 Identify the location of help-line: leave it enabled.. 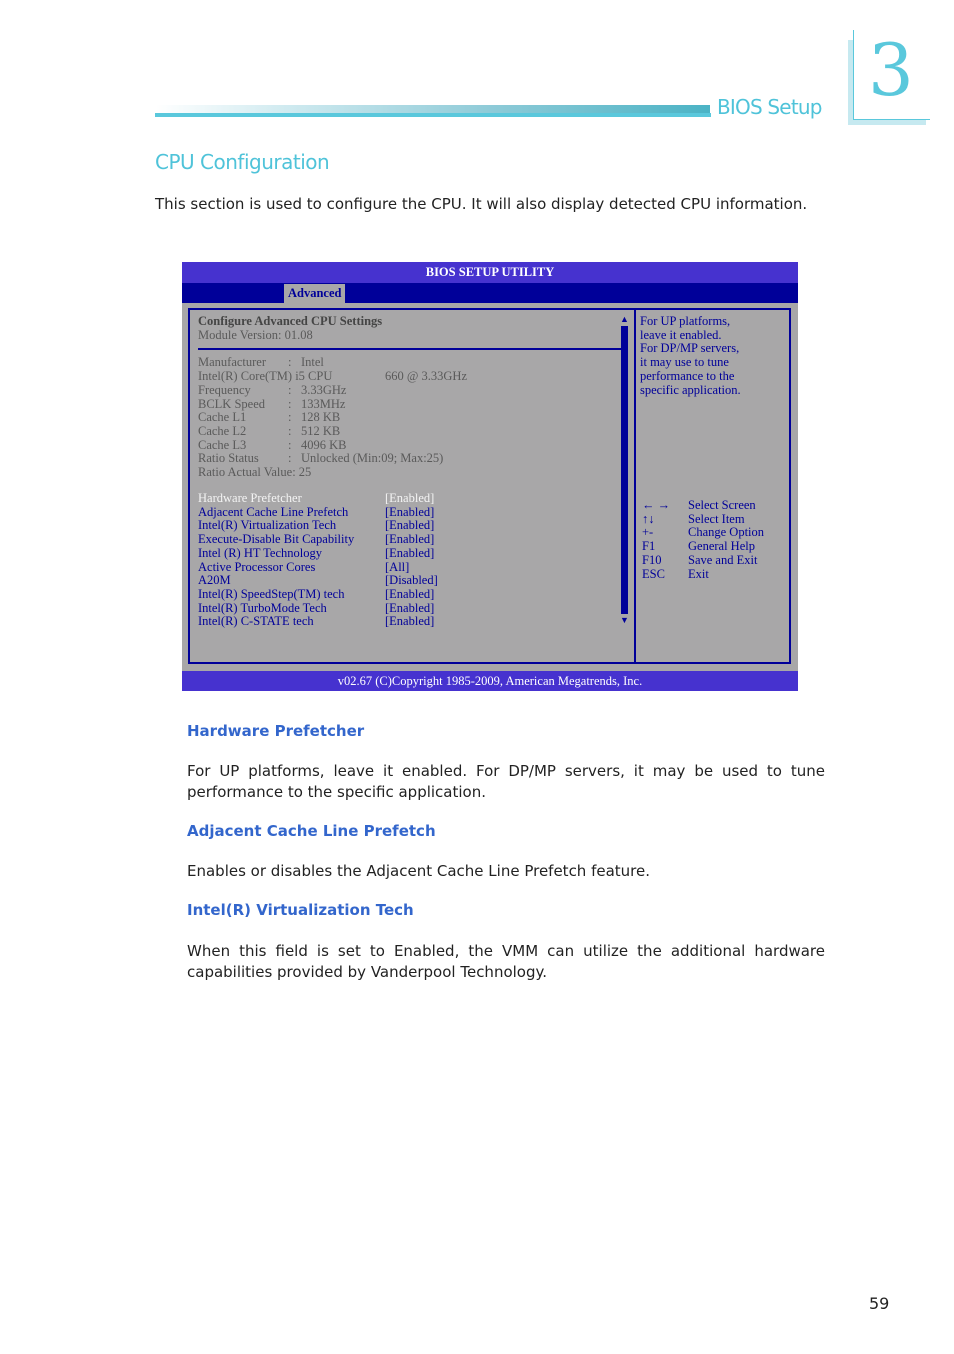
(681, 334).